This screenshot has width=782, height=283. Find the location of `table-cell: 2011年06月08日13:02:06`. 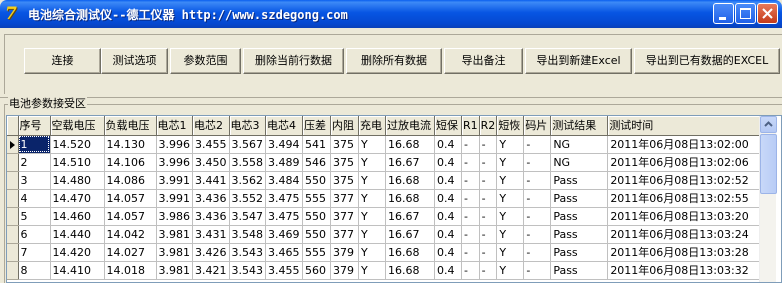

table-cell: 2011年06月08日13:02:06 is located at coordinates (692, 162).